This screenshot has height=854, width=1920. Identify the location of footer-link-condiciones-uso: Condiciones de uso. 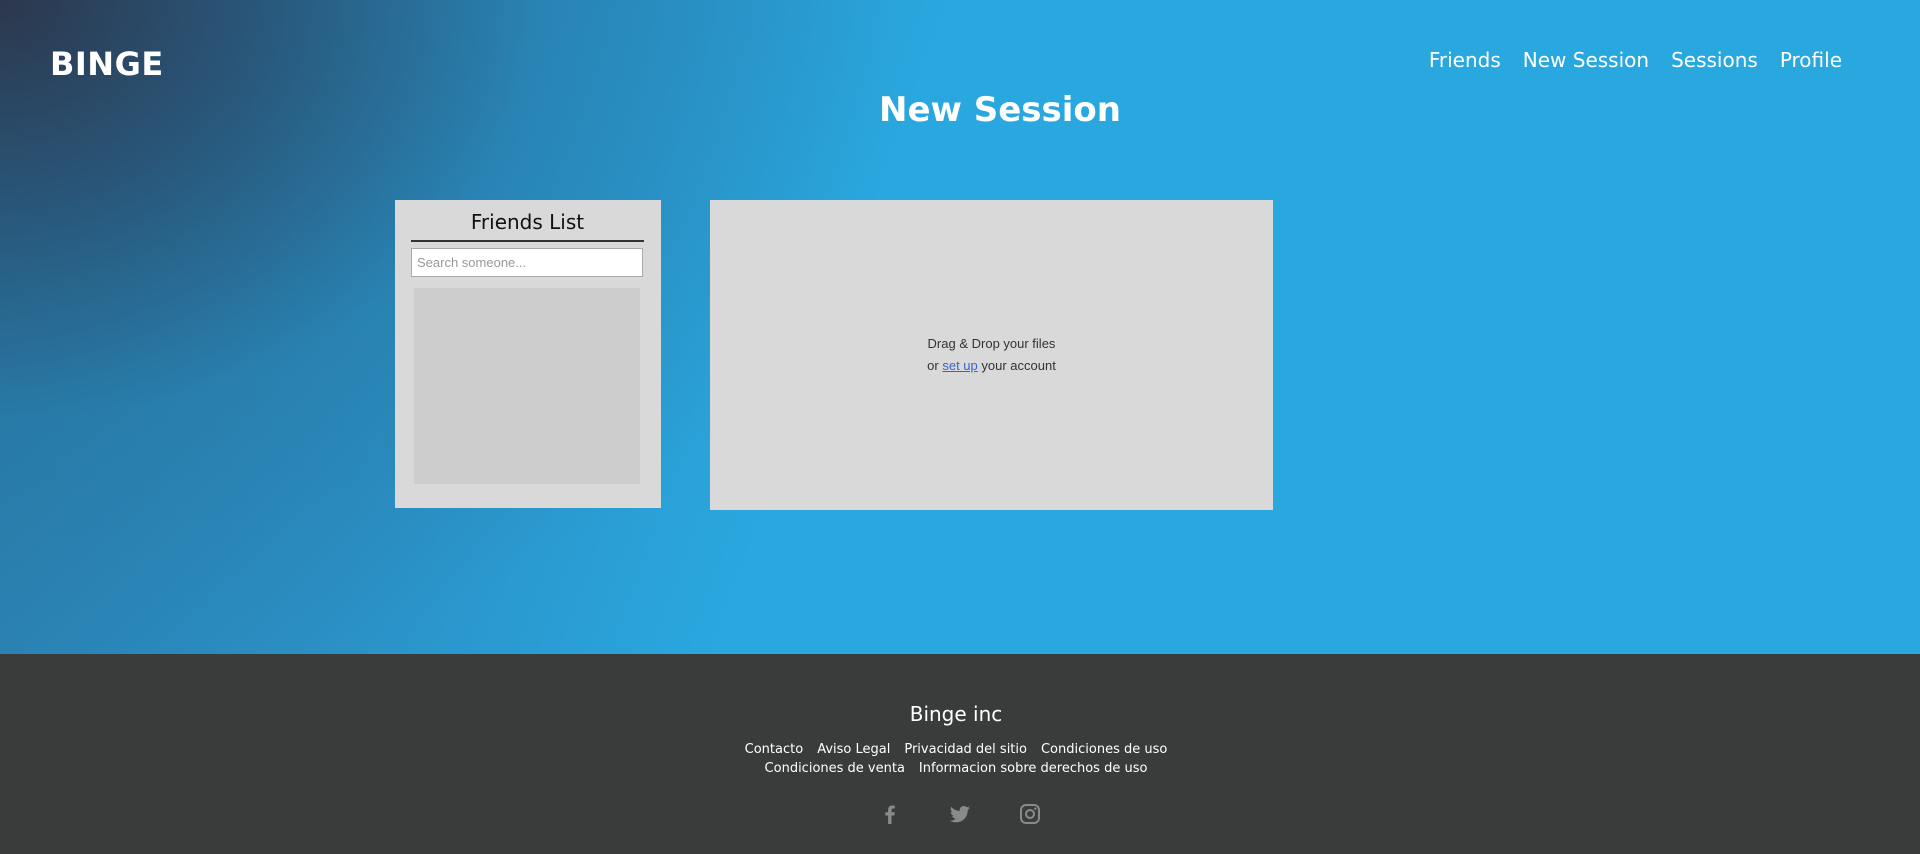
(1104, 749).